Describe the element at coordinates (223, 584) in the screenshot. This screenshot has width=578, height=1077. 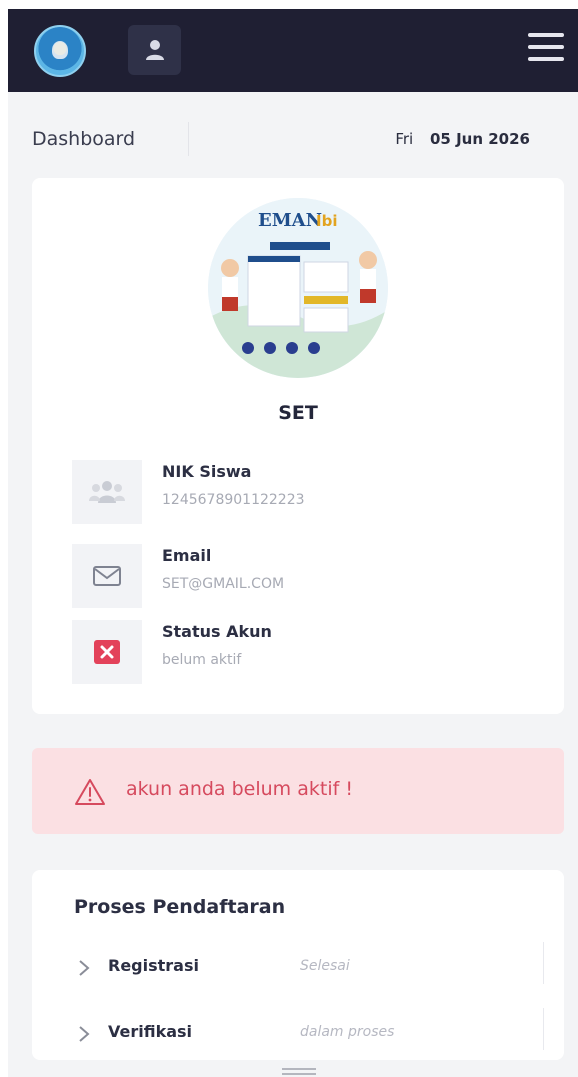
I see `email-value: SET@GMAIL.COM` at that location.